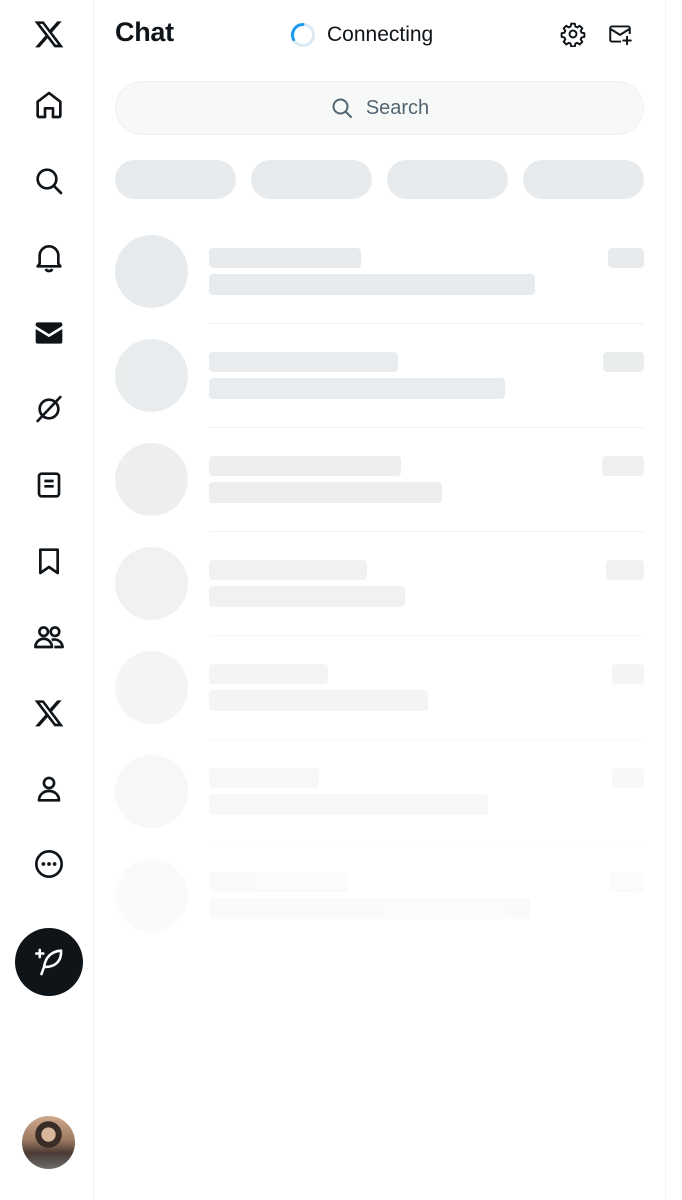  I want to click on mail-icon, so click(49, 333).